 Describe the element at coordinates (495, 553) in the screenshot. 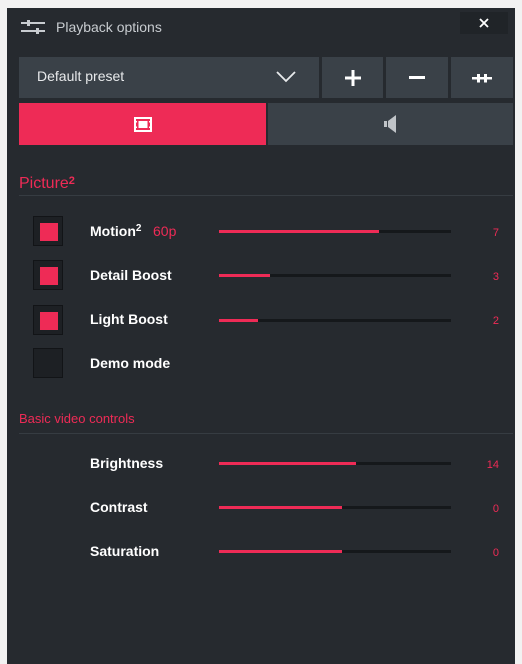

I see `value-saturation: 0` at that location.